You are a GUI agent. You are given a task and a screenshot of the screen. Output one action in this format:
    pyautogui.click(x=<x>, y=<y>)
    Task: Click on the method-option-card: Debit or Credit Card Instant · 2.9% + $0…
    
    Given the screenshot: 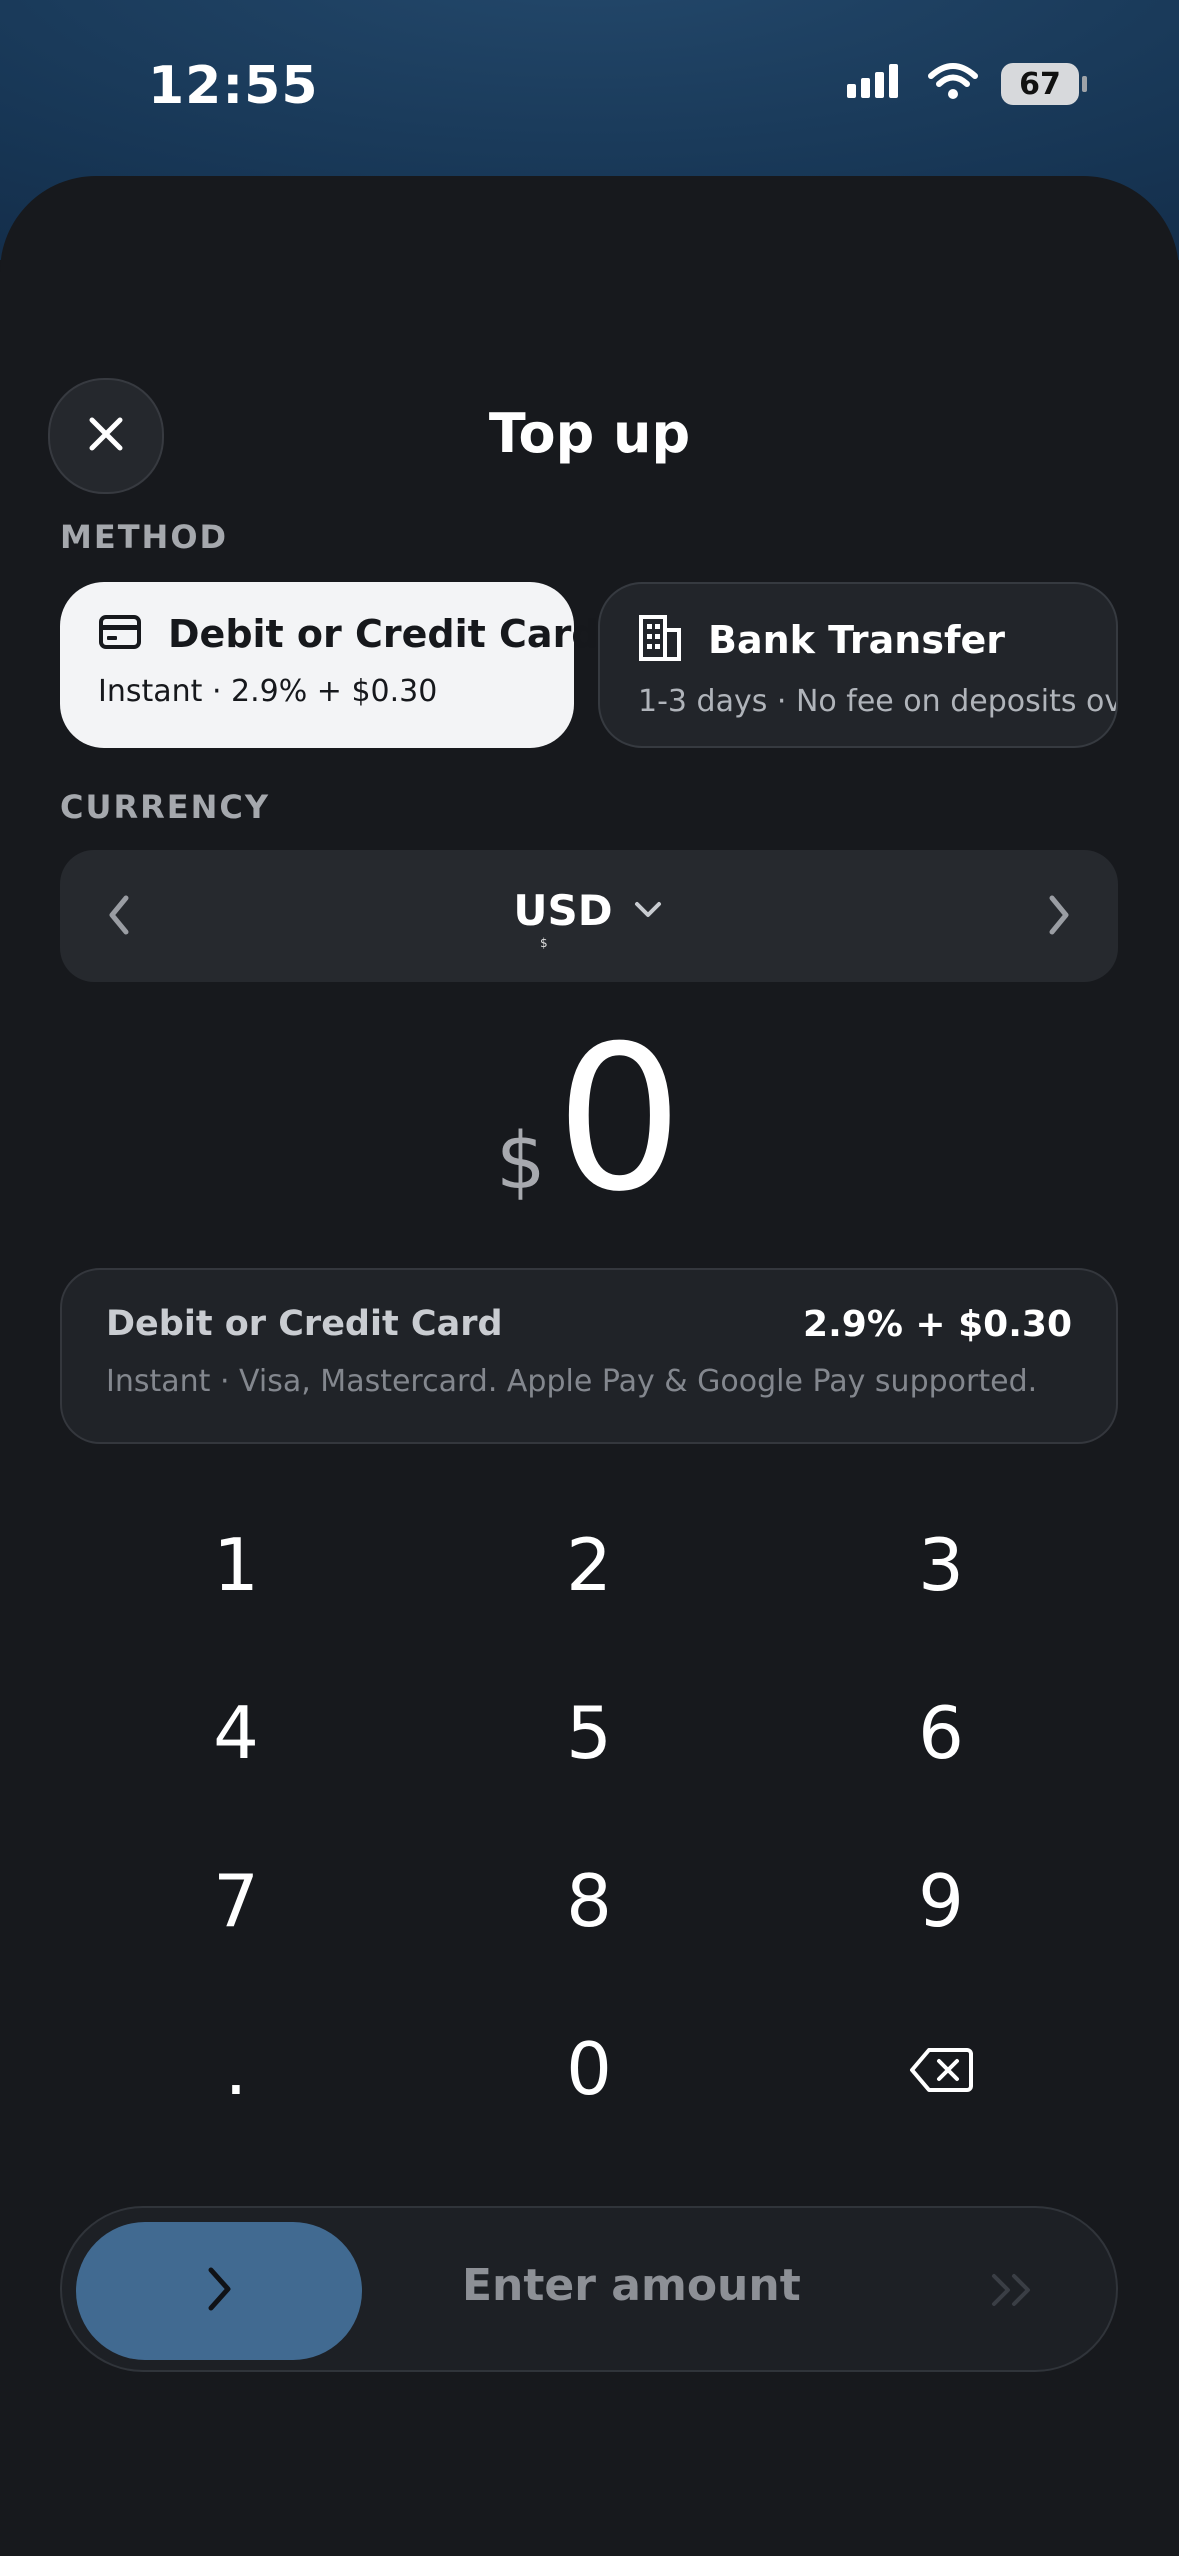 What is the action you would take?
    pyautogui.click(x=329, y=665)
    